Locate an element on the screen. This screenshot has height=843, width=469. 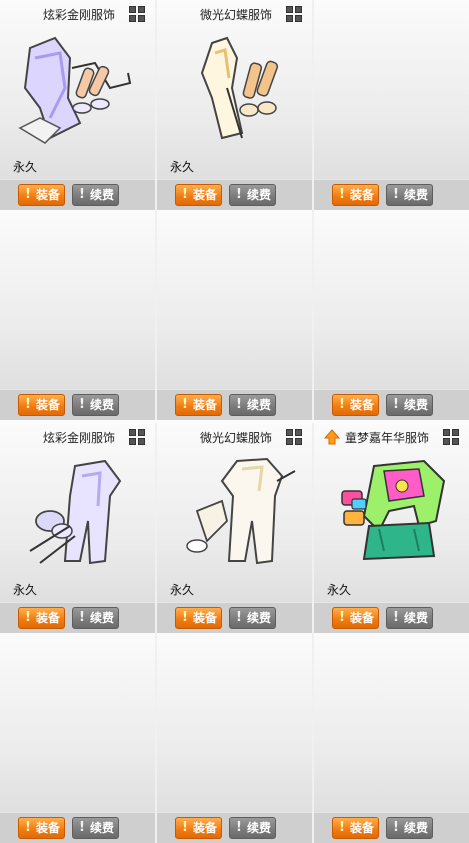
item-name: 童梦嘉年华服饰 is located at coordinates (386, 438).